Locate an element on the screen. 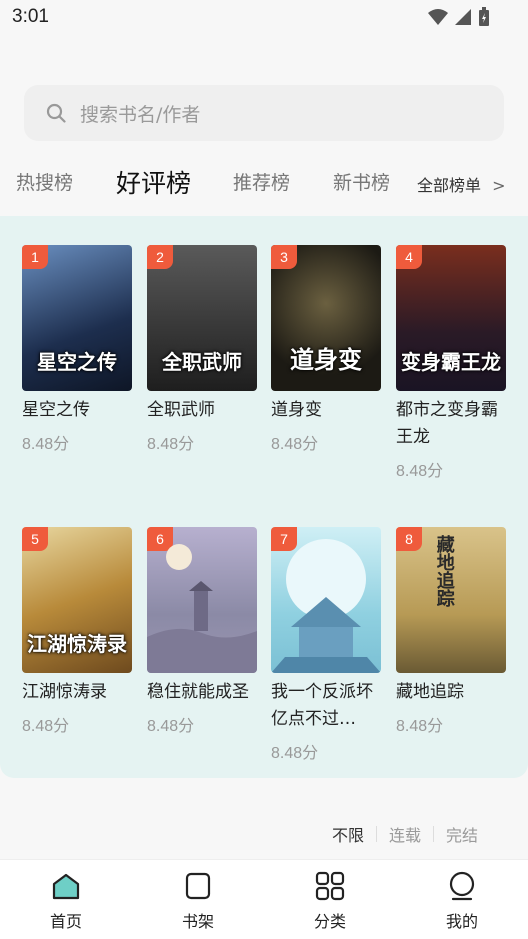 This screenshot has height=939, width=528. filter-serializing: 连载 is located at coordinates (405, 834).